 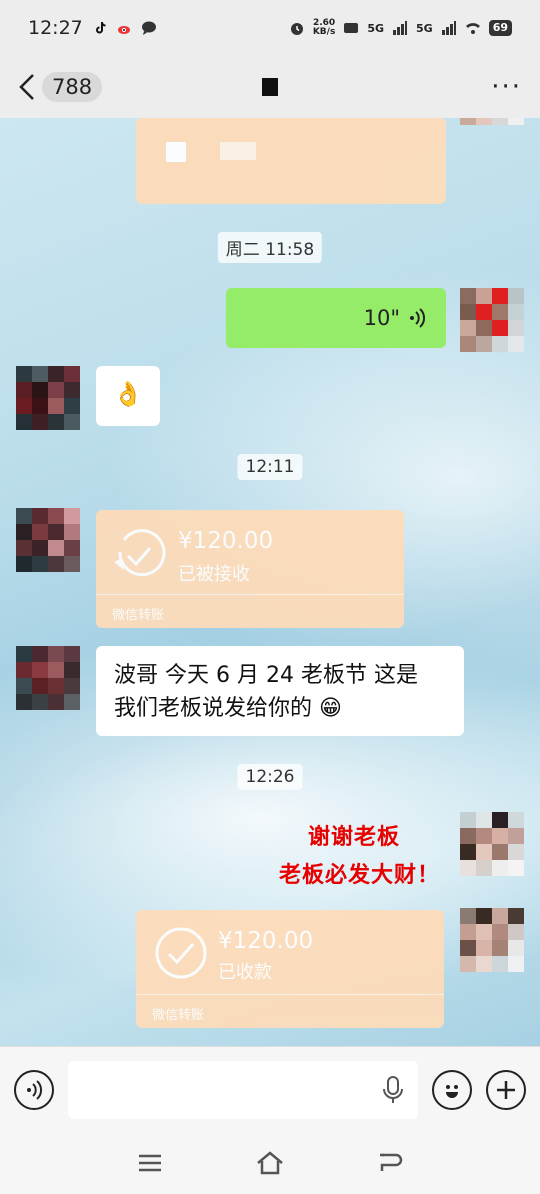 What do you see at coordinates (270, 247) in the screenshot?
I see `timestamp: 周二 11:58` at bounding box center [270, 247].